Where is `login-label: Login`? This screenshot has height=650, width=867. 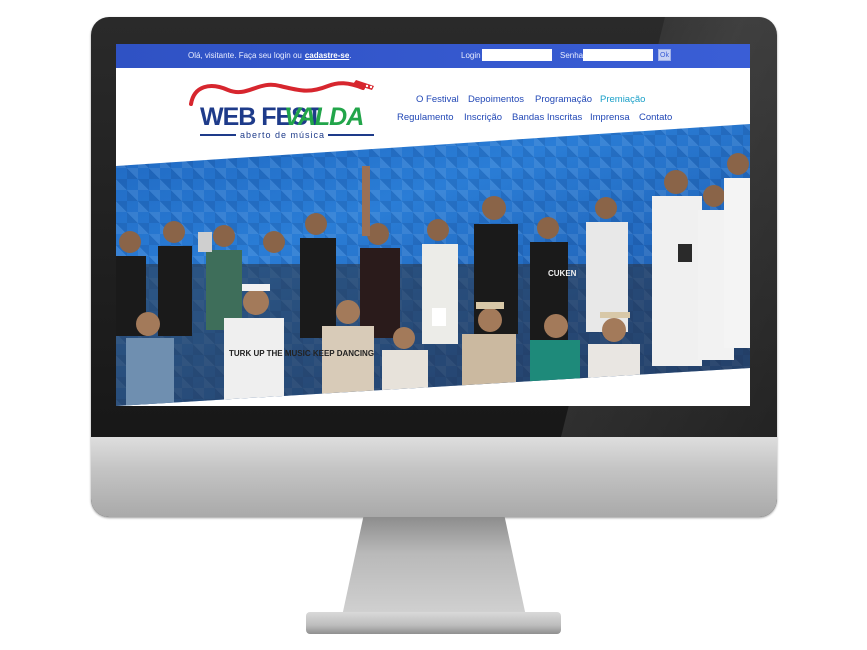 login-label: Login is located at coordinates (471, 55).